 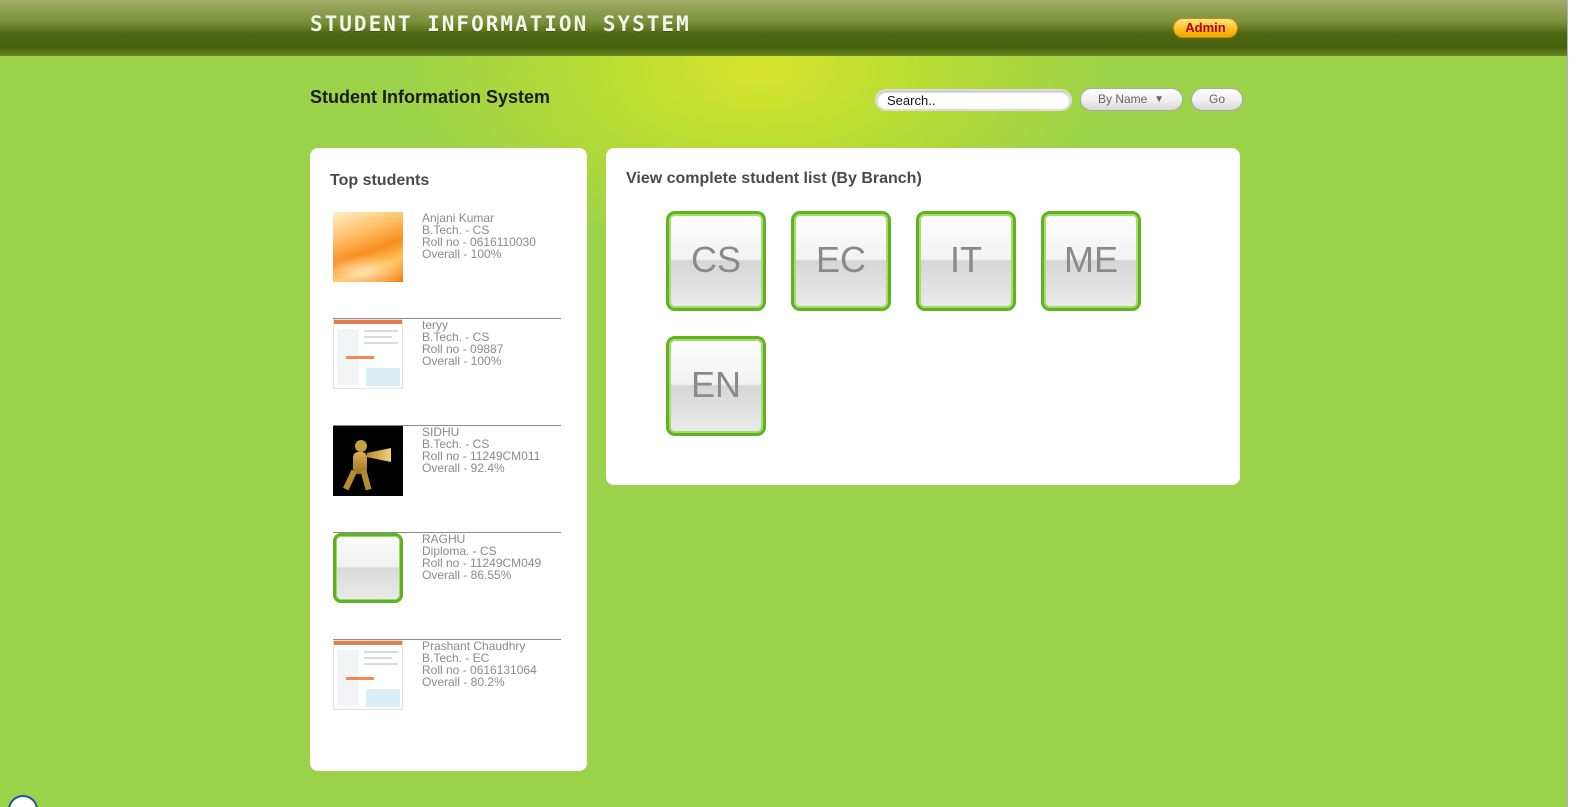 I want to click on student-photo-placeholder, so click(x=368, y=568).